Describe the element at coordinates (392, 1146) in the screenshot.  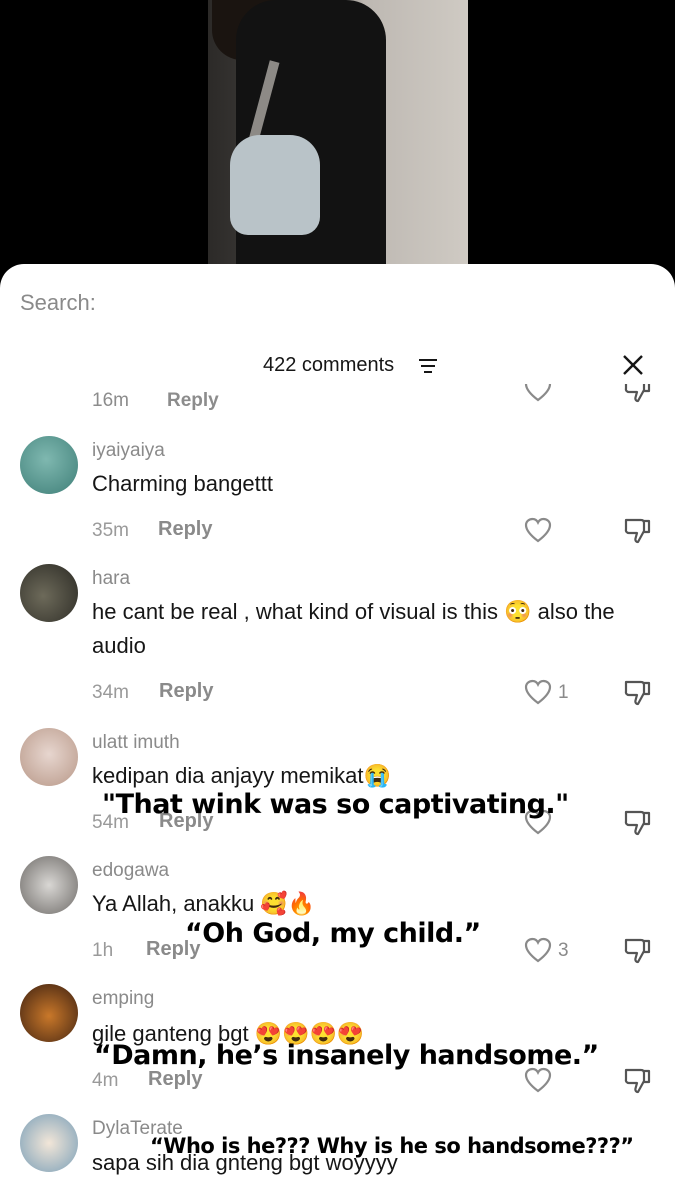
I see `translation-caption: “Who is he??? Why is he so handsome???”` at that location.